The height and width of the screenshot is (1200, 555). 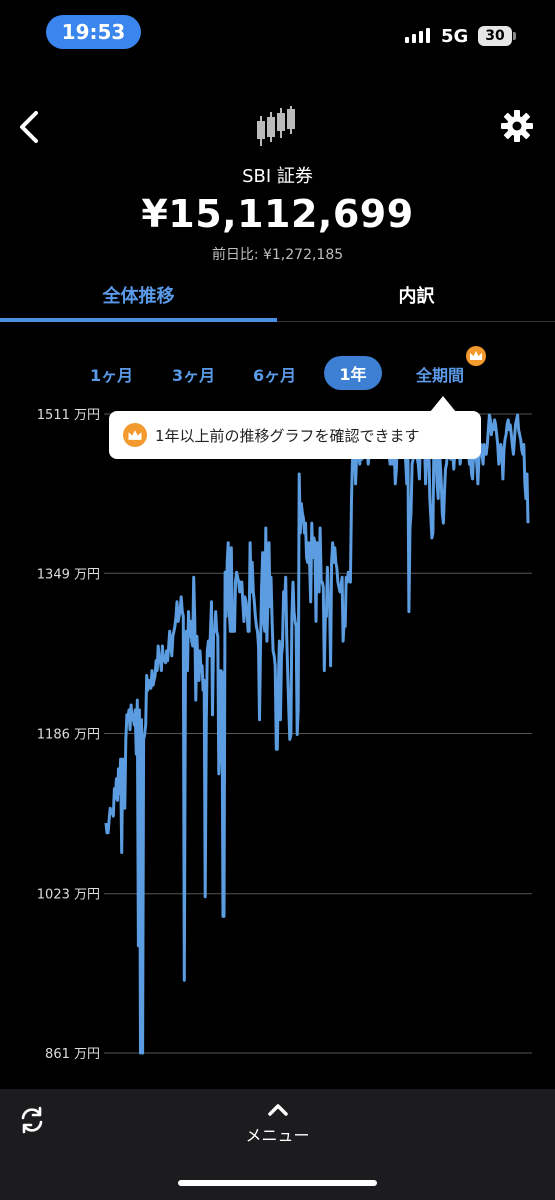 I want to click on day-change: 前日比: ¥1,272,185, so click(x=277, y=255).